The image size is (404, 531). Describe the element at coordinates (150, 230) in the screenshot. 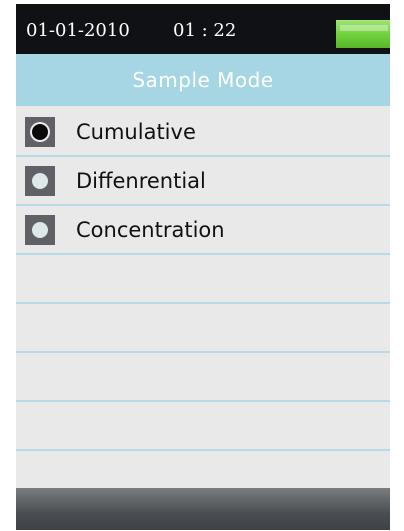

I see `option-label: Concentration` at that location.